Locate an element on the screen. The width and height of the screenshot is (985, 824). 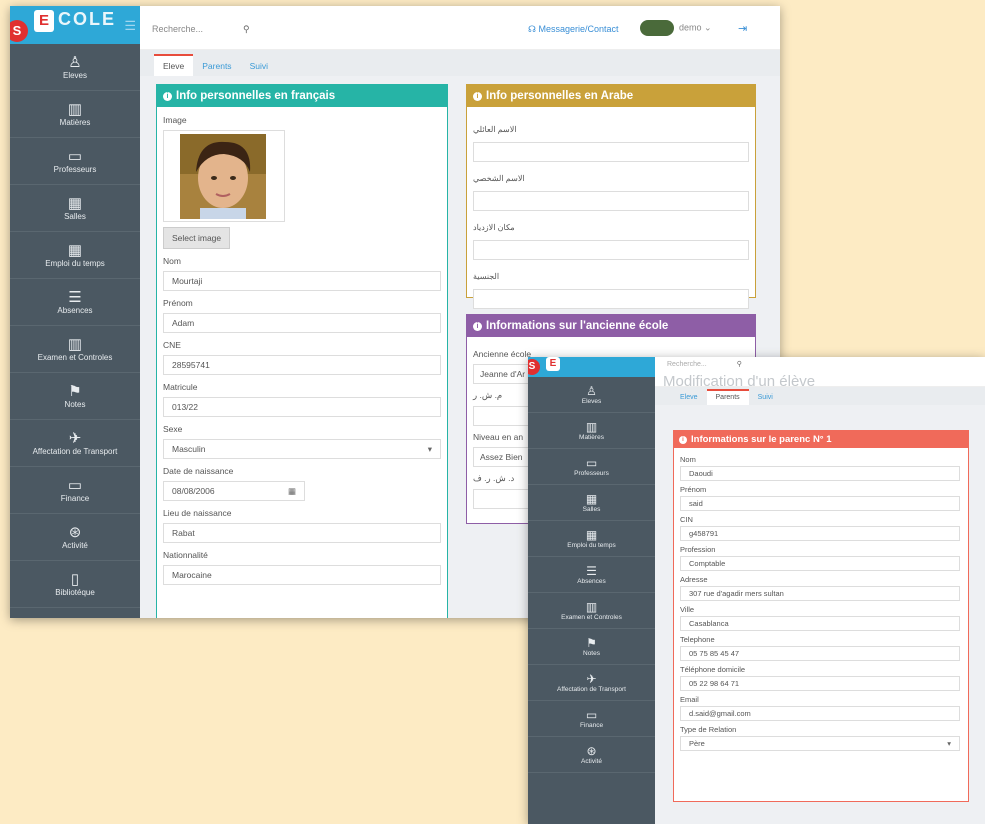
adresse-input: 307 rue d'agadir mers sultan is located at coordinates (820, 593).